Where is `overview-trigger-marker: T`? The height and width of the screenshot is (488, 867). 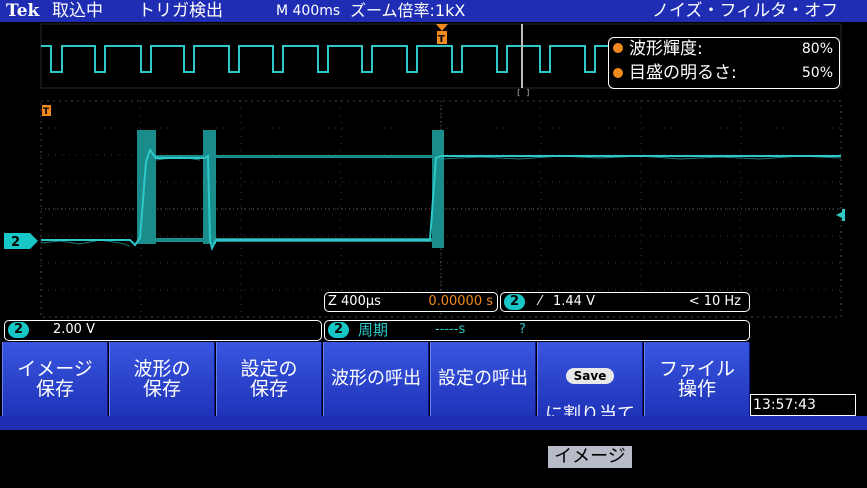 overview-trigger-marker: T is located at coordinates (442, 34).